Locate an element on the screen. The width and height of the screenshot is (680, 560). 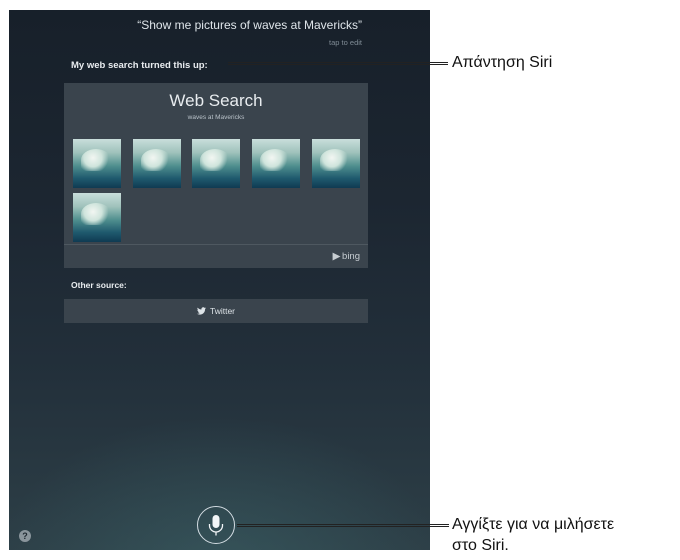
callout-line-mic is located at coordinates (343, 525).